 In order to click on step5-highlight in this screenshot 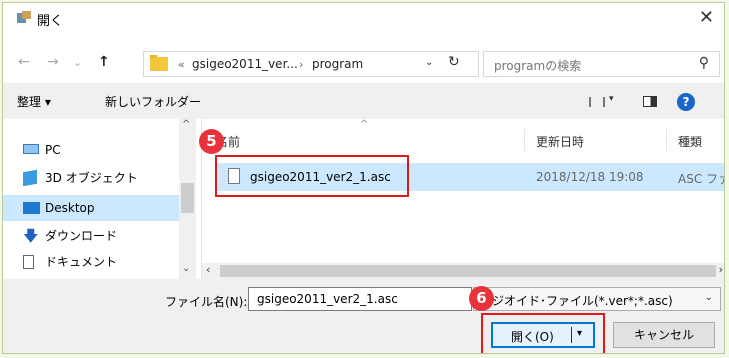, I will do `click(312, 176)`.